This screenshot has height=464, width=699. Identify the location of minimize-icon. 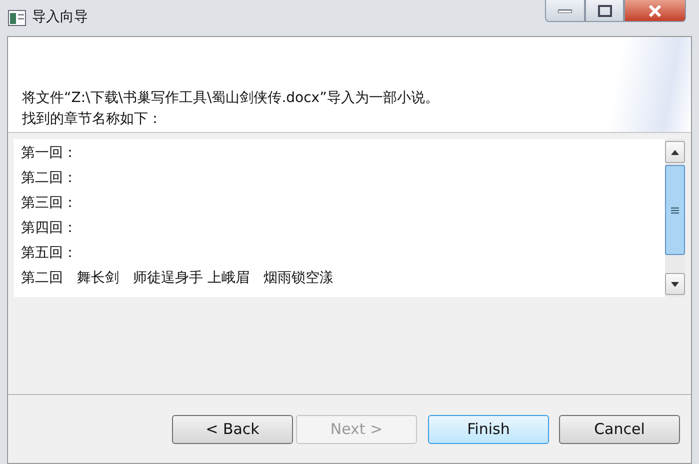
(565, 10).